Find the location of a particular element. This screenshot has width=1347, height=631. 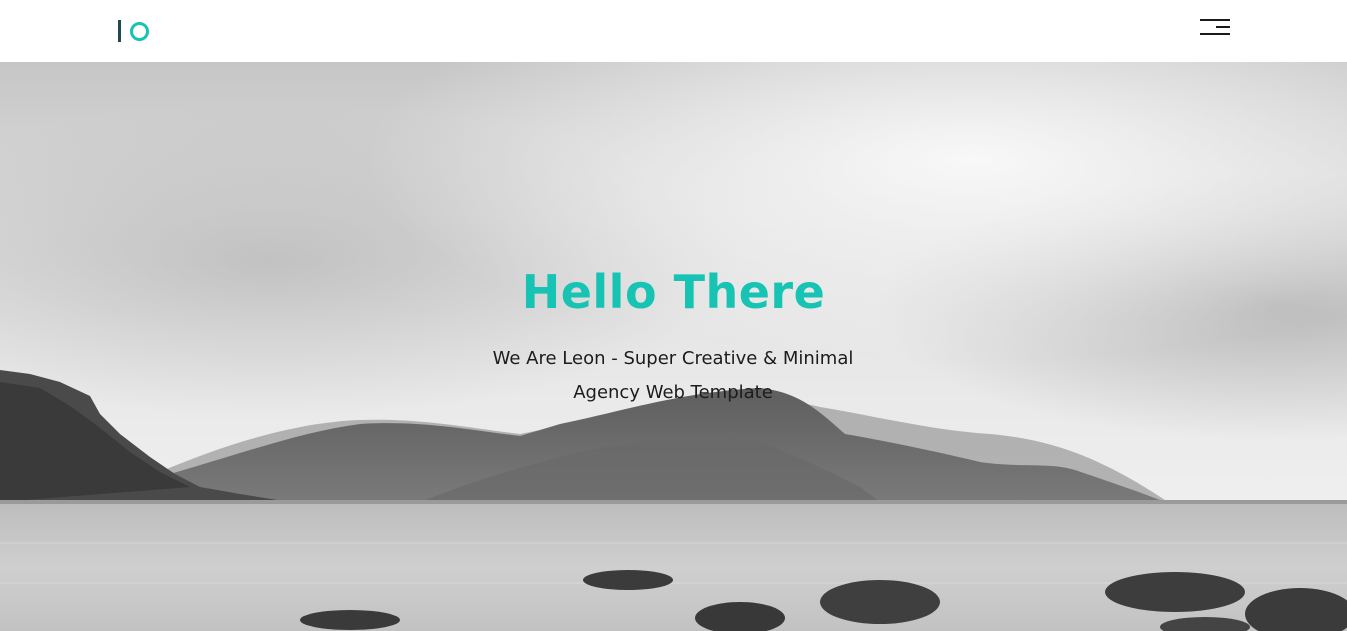

hamburger-menu-icon is located at coordinates (1214, 28).